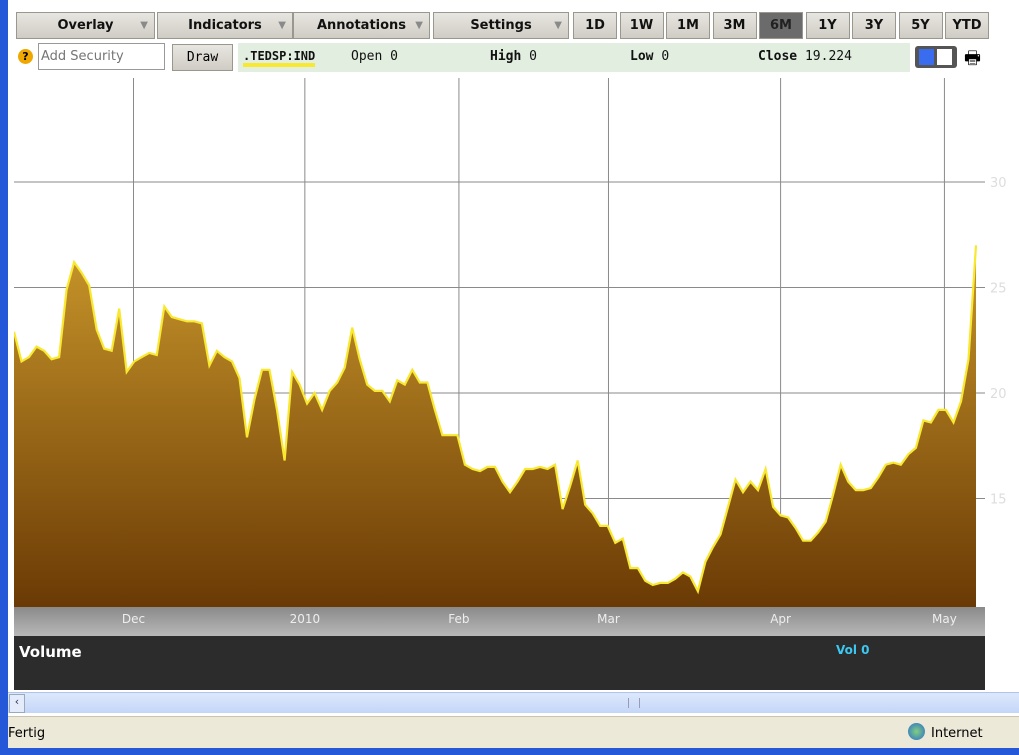 Image resolution: width=1019 pixels, height=755 pixels. I want to click on low-value: 0, so click(665, 56).